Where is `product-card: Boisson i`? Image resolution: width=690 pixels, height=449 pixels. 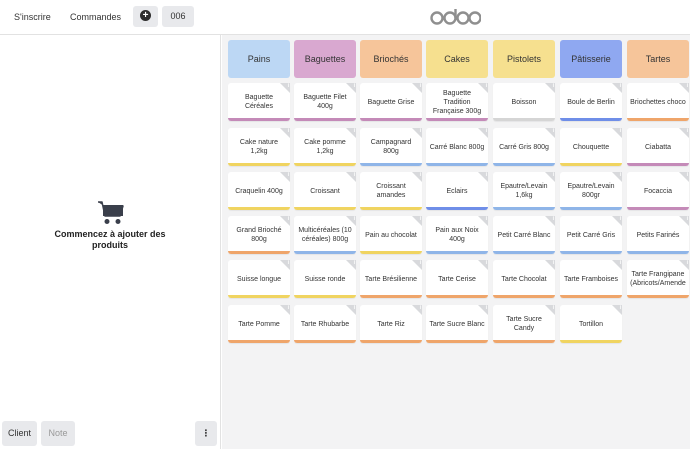 product-card: Boisson i is located at coordinates (524, 102).